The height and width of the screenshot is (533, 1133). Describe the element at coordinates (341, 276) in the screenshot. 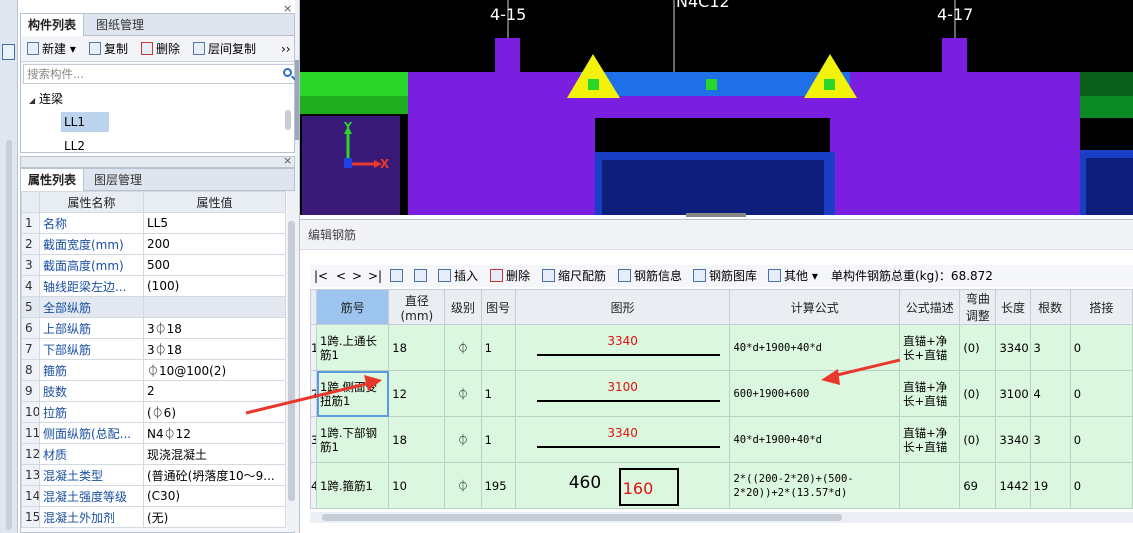

I see `prev-record-button: <` at that location.